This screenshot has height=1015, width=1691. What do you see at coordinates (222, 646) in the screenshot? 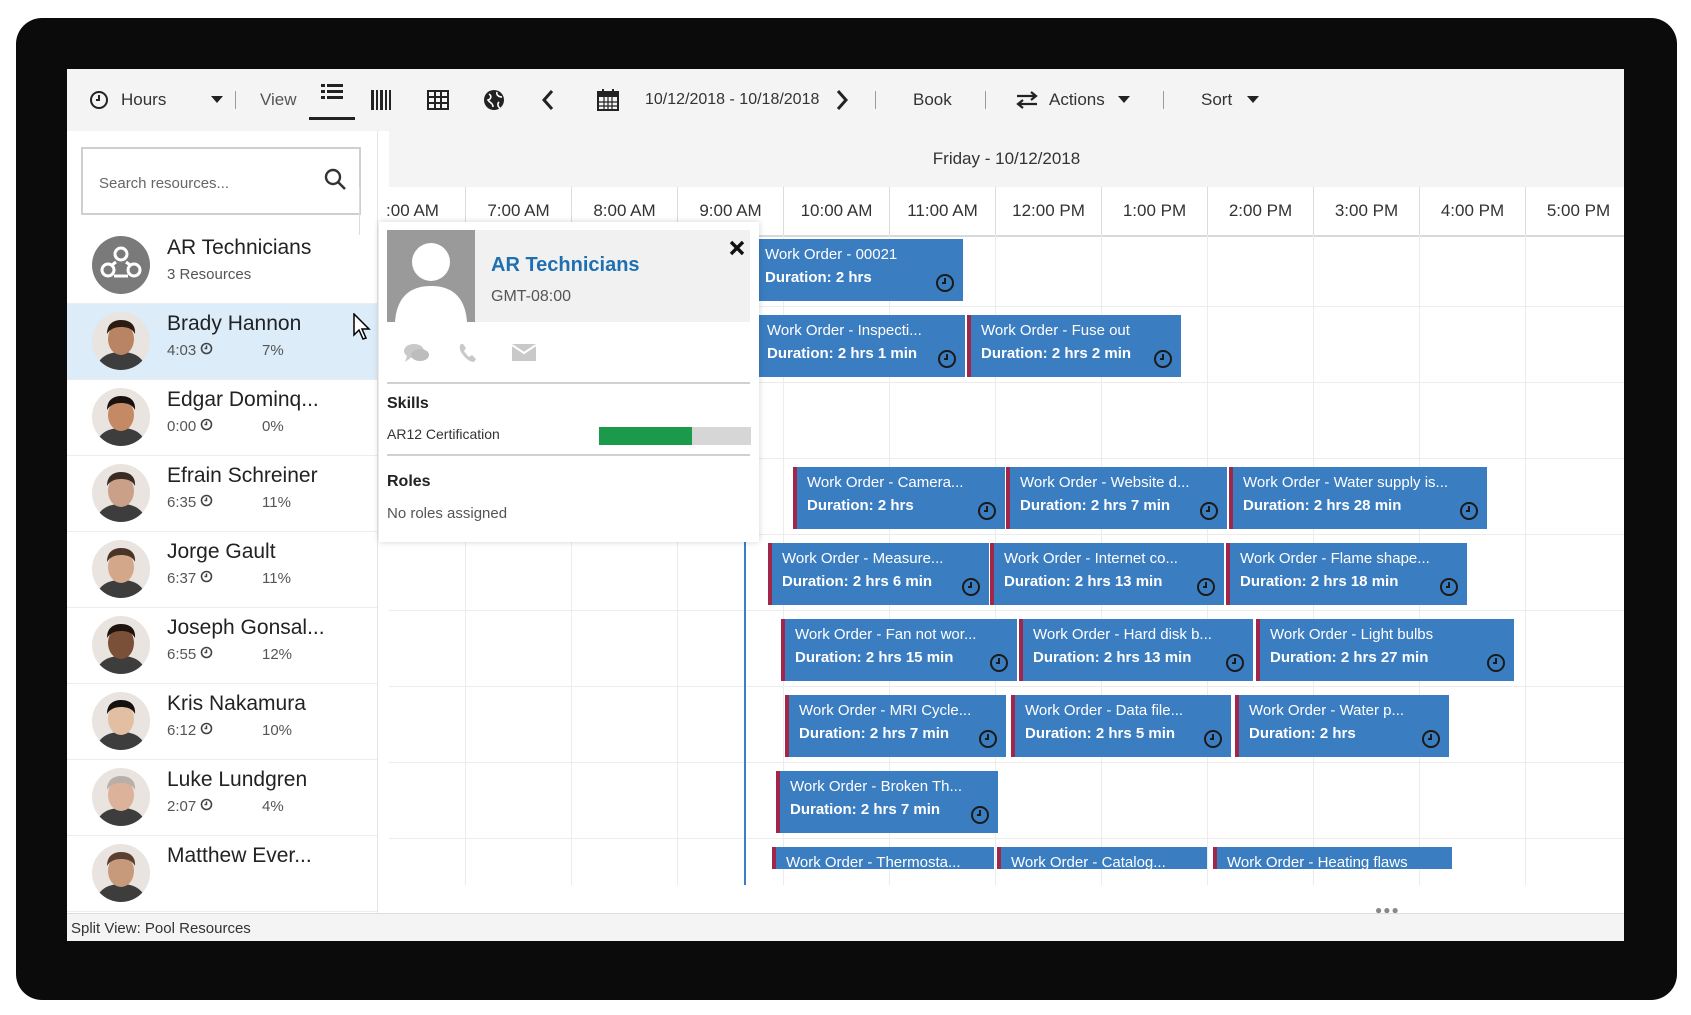
I see `resource-row: Joseph Gonsal... 6:55 12%` at bounding box center [222, 646].